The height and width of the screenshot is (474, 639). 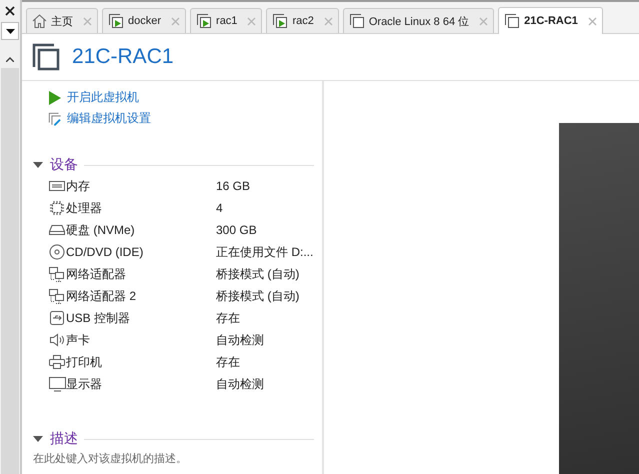 I want to click on device-name: CD/DVD (IDE), so click(x=141, y=252).